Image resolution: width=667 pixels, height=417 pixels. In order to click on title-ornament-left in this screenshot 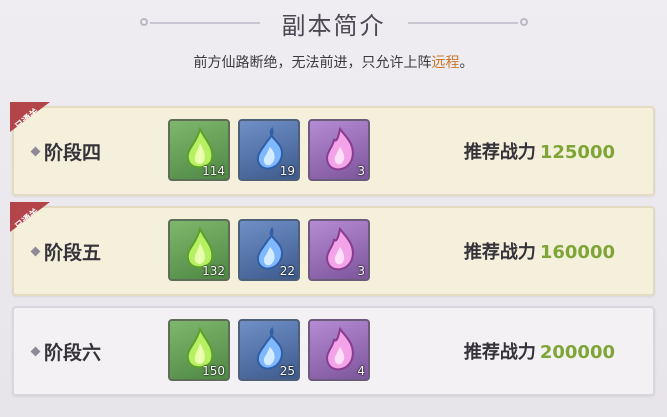, I will do `click(199, 22)`.